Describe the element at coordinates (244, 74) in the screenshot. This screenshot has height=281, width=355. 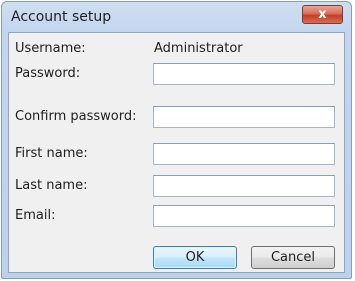
I see `password-field` at that location.